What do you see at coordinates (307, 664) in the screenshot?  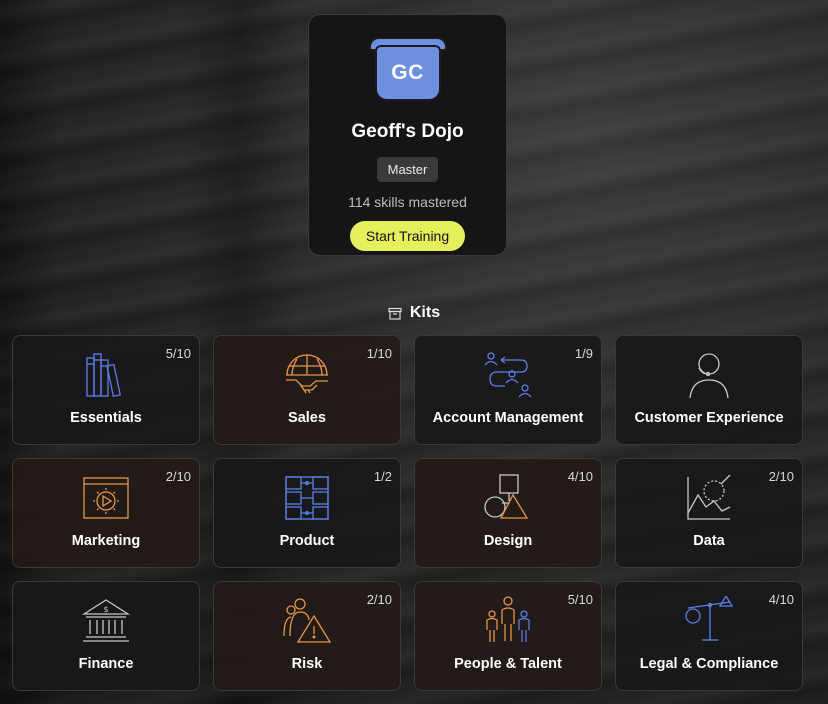 I see `kit-label: Risk` at bounding box center [307, 664].